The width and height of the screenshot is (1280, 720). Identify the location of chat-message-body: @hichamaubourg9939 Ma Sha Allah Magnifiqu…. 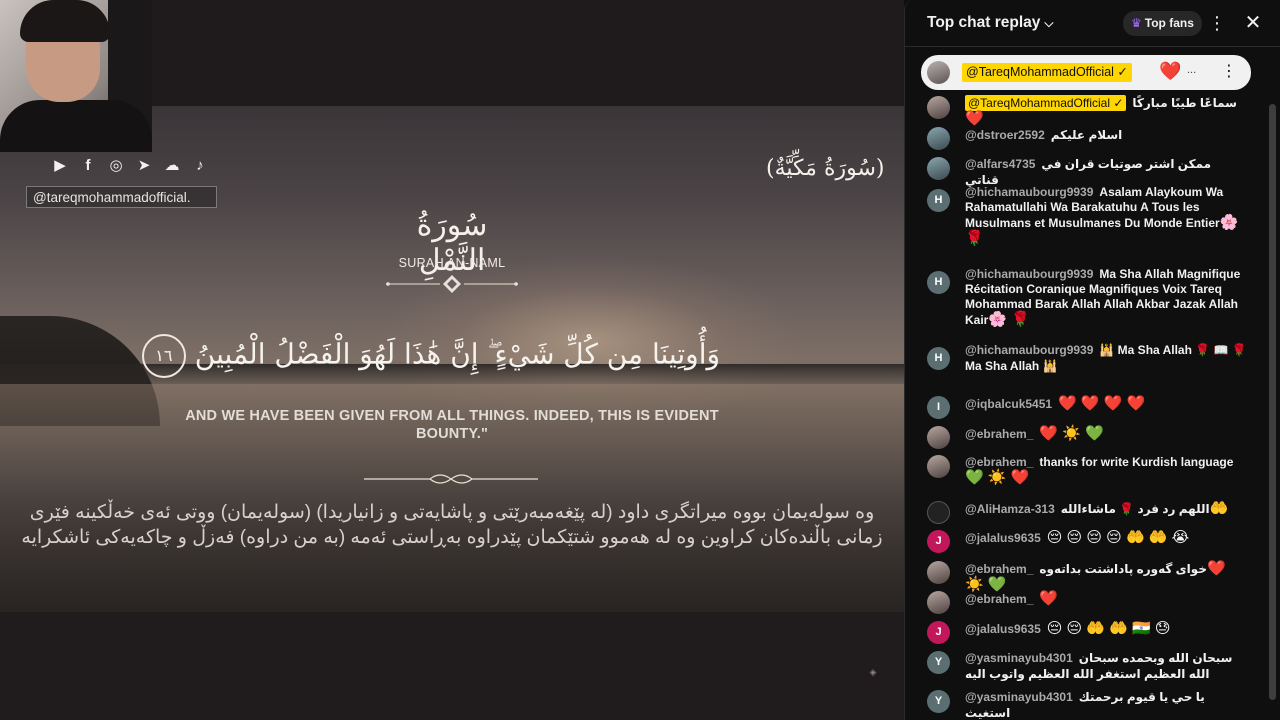
(1106, 297).